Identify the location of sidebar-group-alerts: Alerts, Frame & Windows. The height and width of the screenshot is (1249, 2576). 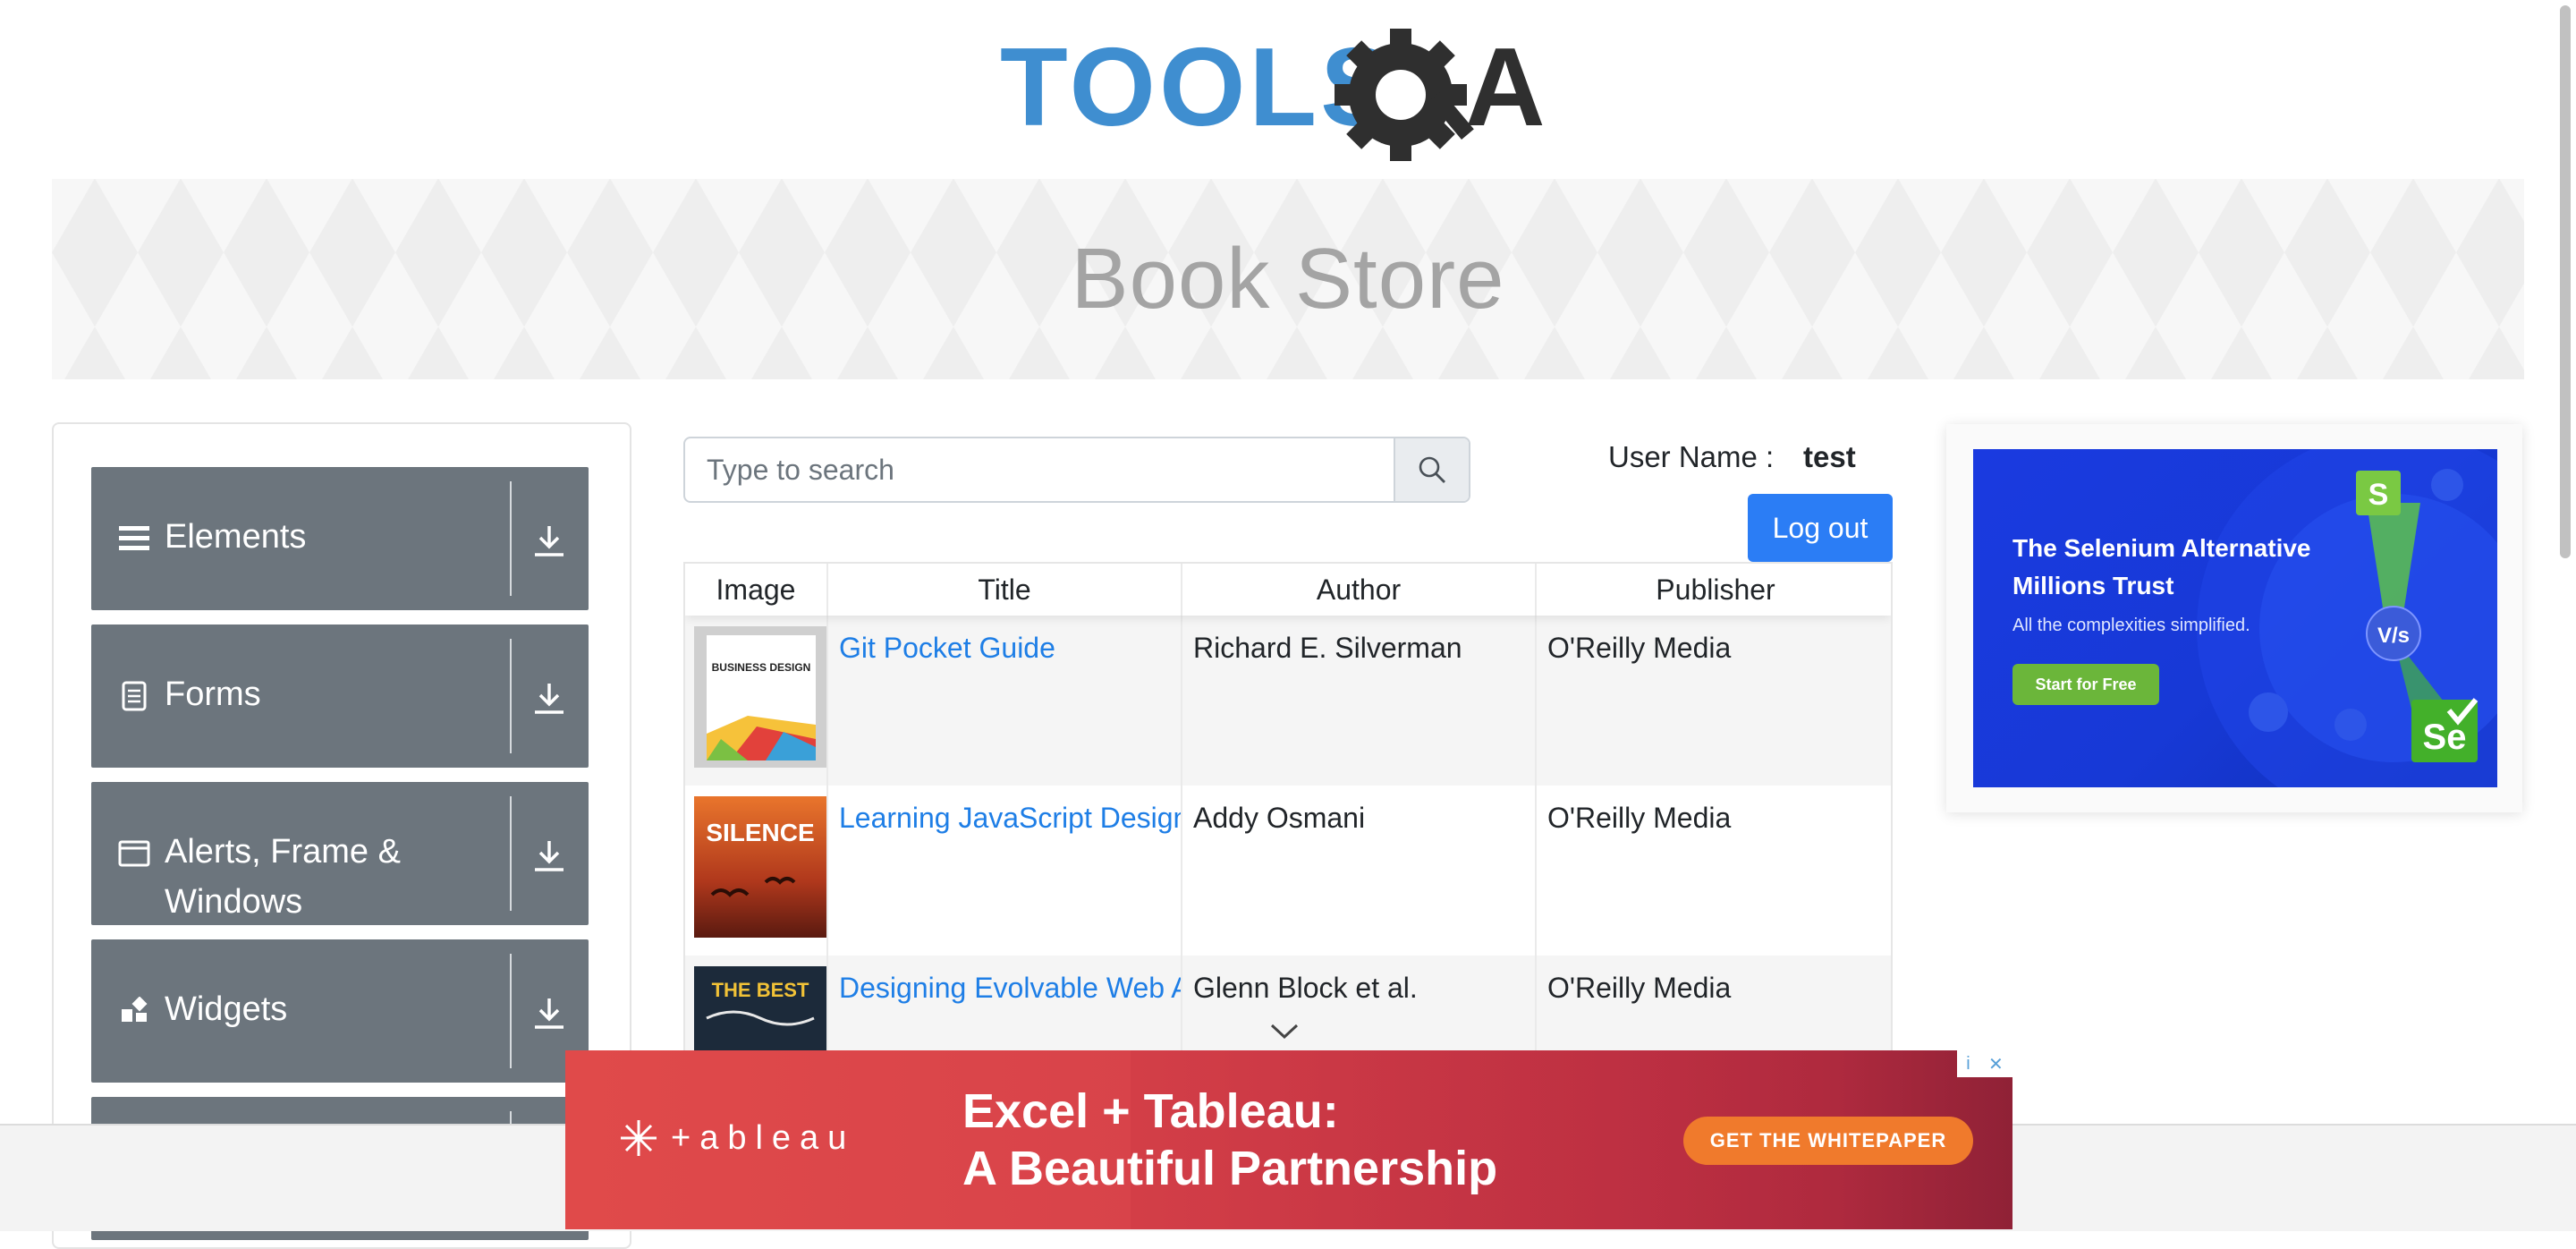
(340, 854).